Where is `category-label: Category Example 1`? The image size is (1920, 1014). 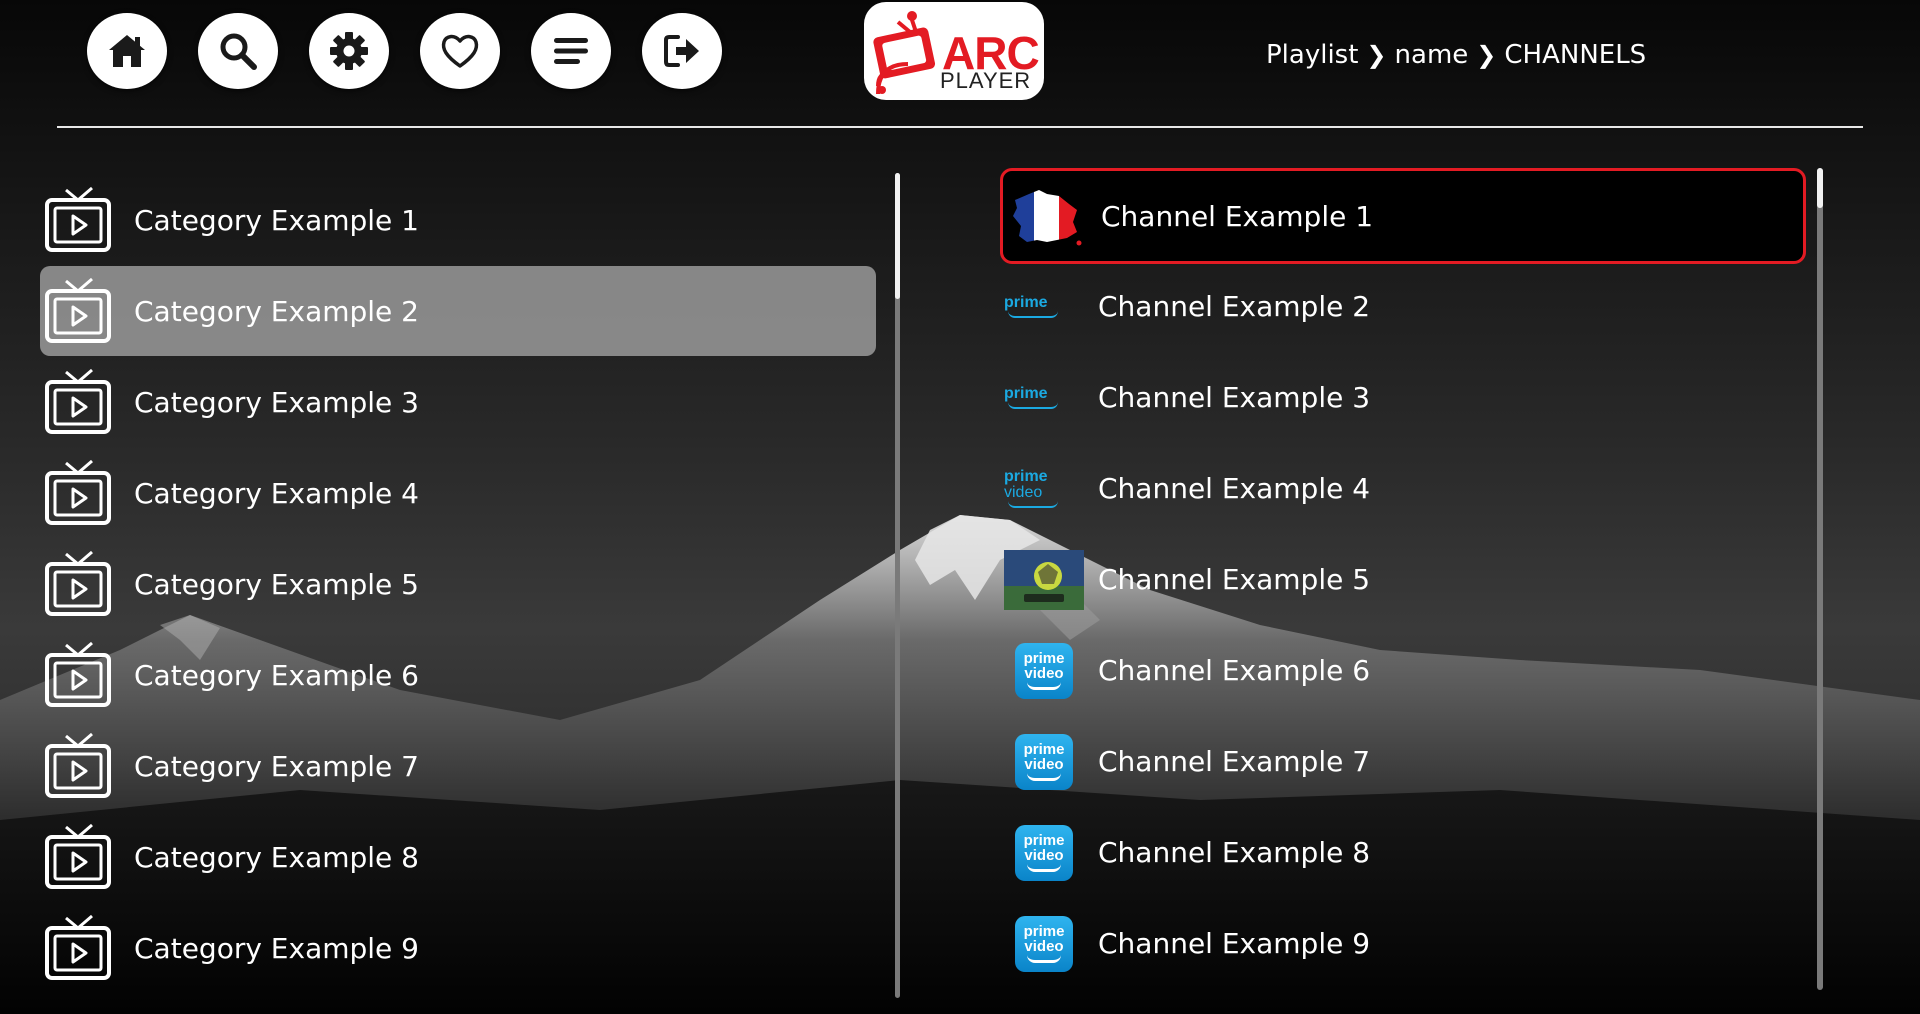 category-label: Category Example 1 is located at coordinates (276, 220).